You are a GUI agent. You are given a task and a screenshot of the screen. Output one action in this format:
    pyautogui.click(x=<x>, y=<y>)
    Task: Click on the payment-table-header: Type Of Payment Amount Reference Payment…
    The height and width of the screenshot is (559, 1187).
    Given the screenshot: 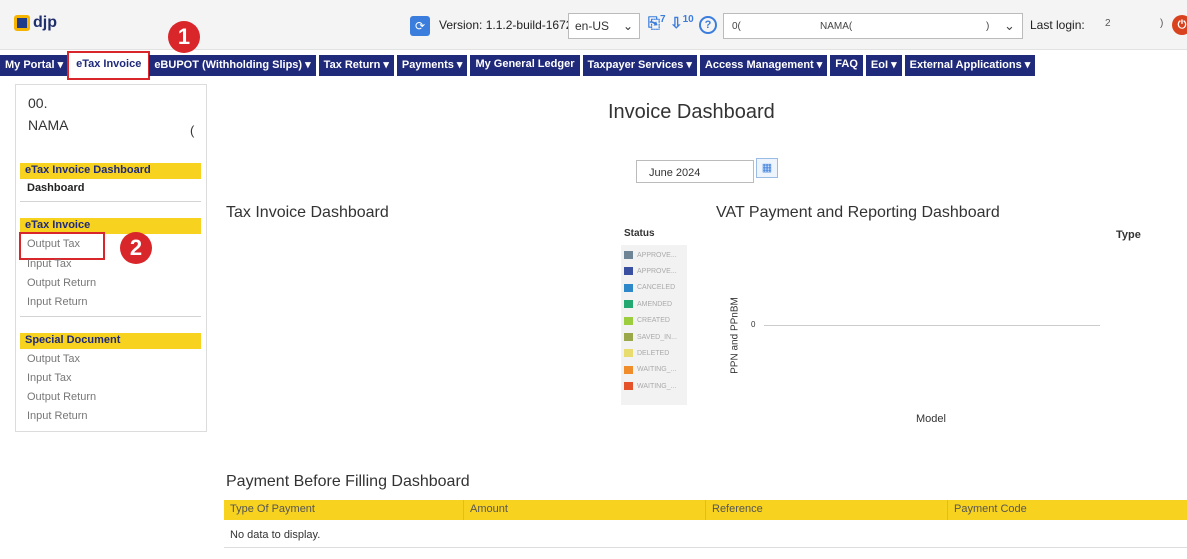 What is the action you would take?
    pyautogui.click(x=705, y=510)
    